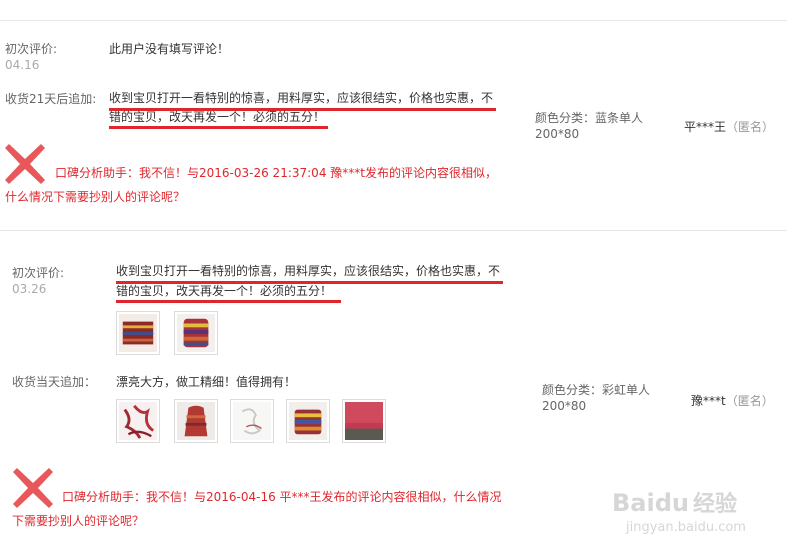 The width and height of the screenshot is (803, 558). I want to click on watermark-url: jingyan.baidu.com, so click(686, 527).